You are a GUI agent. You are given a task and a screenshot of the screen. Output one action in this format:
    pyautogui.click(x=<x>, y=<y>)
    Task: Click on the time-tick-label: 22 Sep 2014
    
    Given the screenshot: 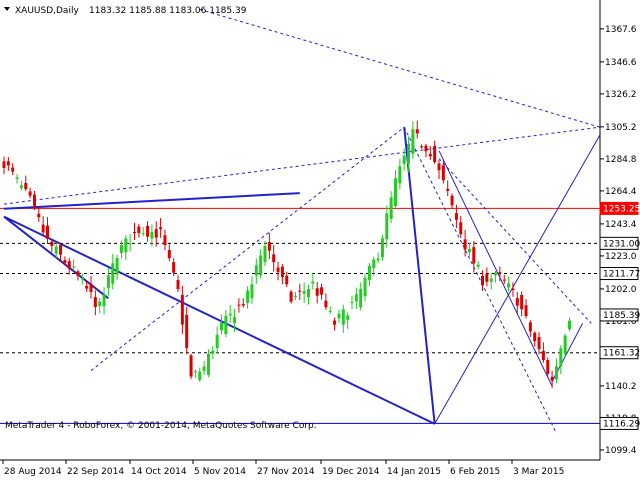 What is the action you would take?
    pyautogui.click(x=95, y=472)
    